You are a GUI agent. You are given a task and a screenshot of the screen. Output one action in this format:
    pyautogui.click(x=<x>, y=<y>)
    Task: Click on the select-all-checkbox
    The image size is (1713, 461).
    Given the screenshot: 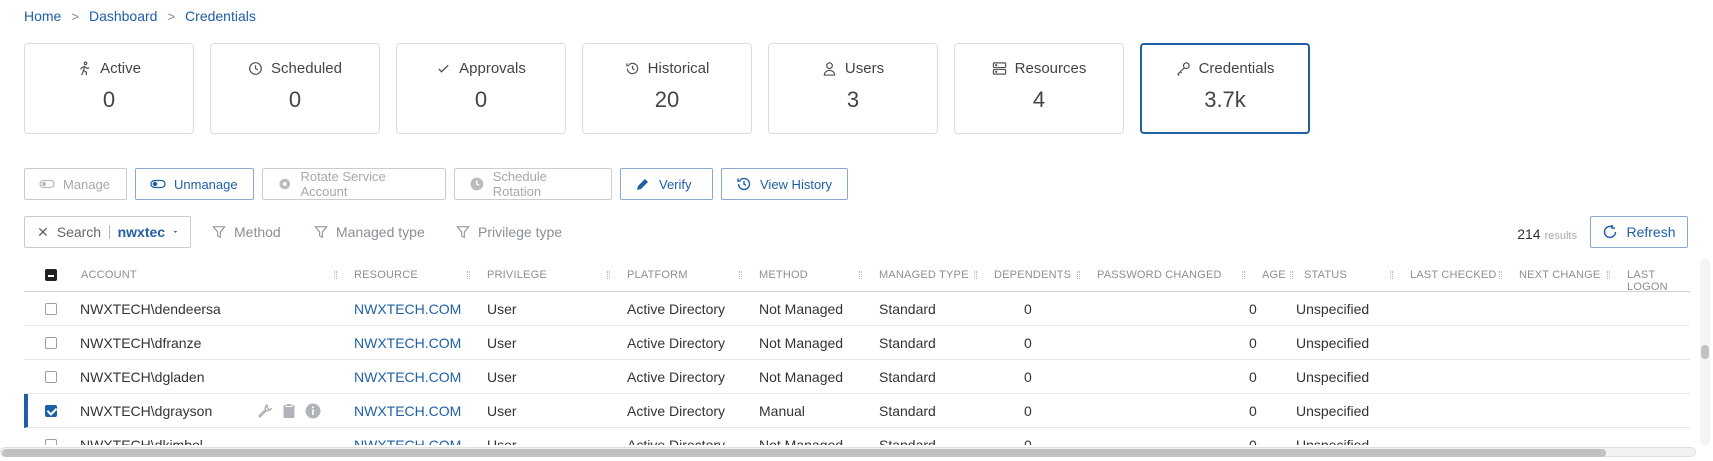 What is the action you would take?
    pyautogui.click(x=51, y=275)
    